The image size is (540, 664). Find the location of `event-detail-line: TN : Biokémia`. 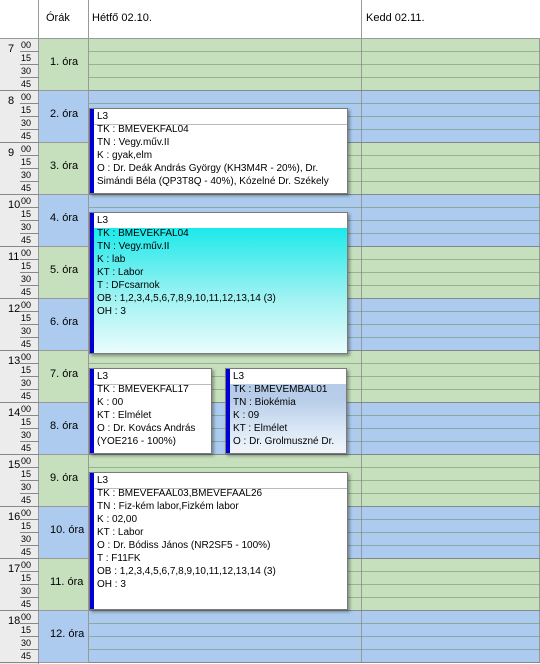

event-detail-line: TN : Biokémia is located at coordinates (264, 402).